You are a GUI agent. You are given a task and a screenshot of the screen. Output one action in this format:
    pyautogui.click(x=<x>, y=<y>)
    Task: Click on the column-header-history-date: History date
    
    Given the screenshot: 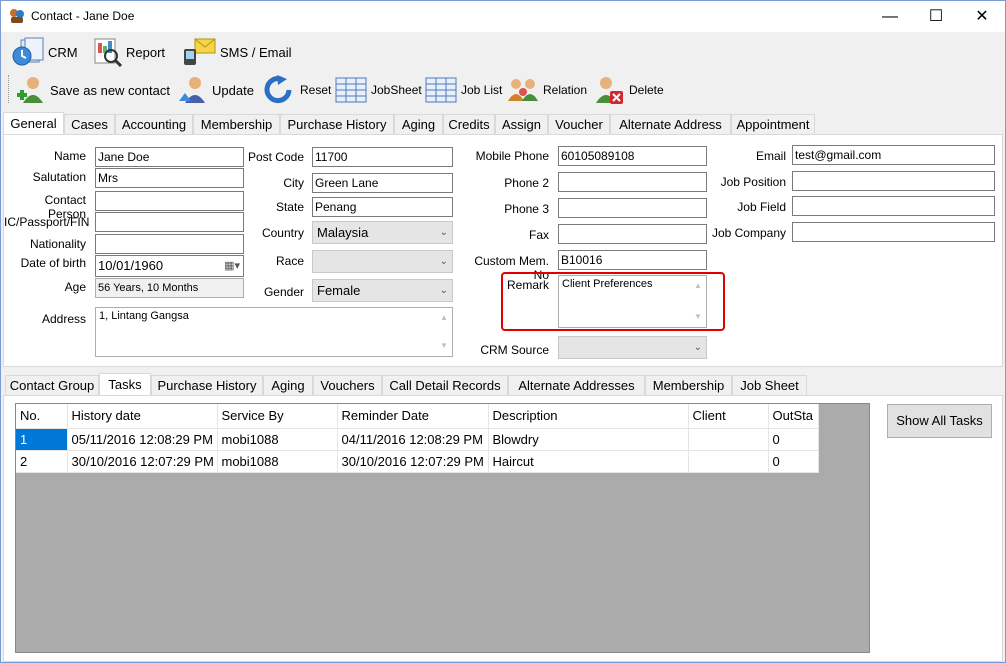 What is the action you would take?
    pyautogui.click(x=142, y=416)
    